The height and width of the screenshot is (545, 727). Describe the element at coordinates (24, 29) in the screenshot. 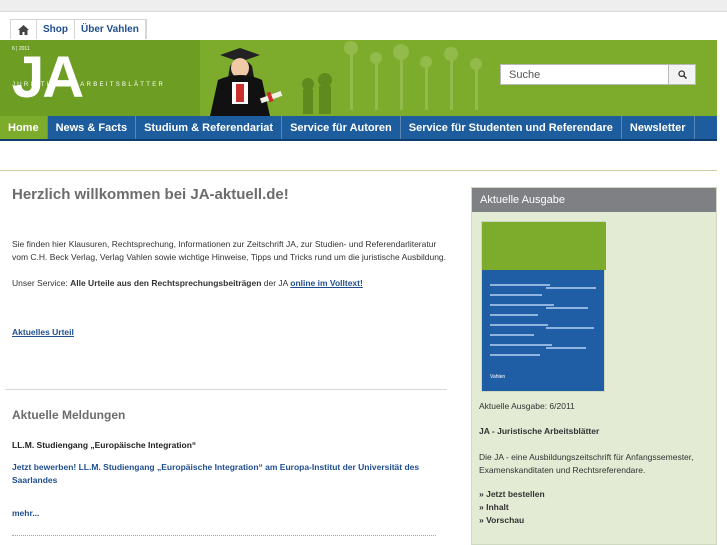

I see `home-icon` at that location.